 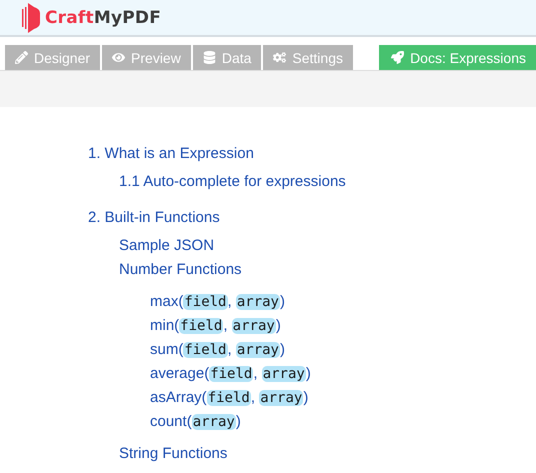 What do you see at coordinates (312, 154) in the screenshot?
I see `toc-link: 1. What is an Expression` at bounding box center [312, 154].